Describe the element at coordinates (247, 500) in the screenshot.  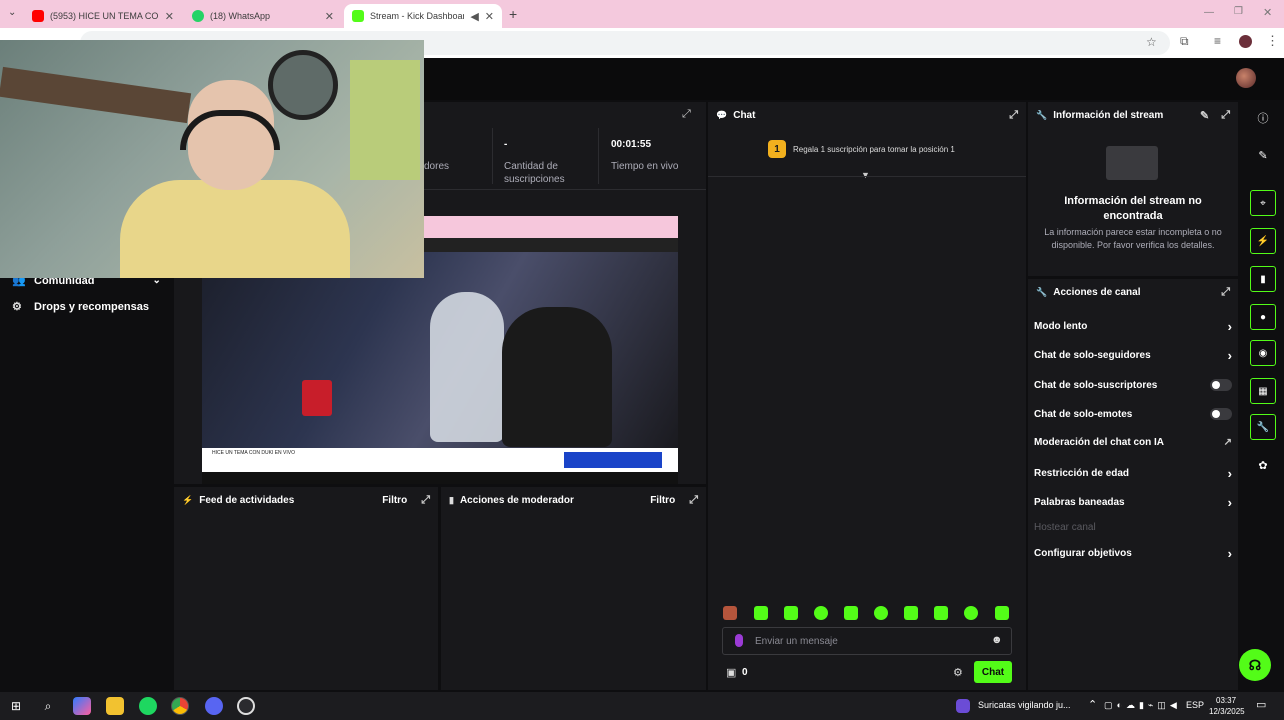
I see `panel-title: Feed de actividades` at that location.